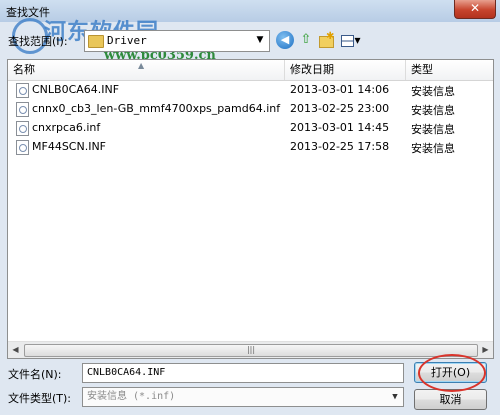 This screenshot has width=500, height=415. What do you see at coordinates (452, 373) in the screenshot?
I see `highlight-circle-annotation` at bounding box center [452, 373].